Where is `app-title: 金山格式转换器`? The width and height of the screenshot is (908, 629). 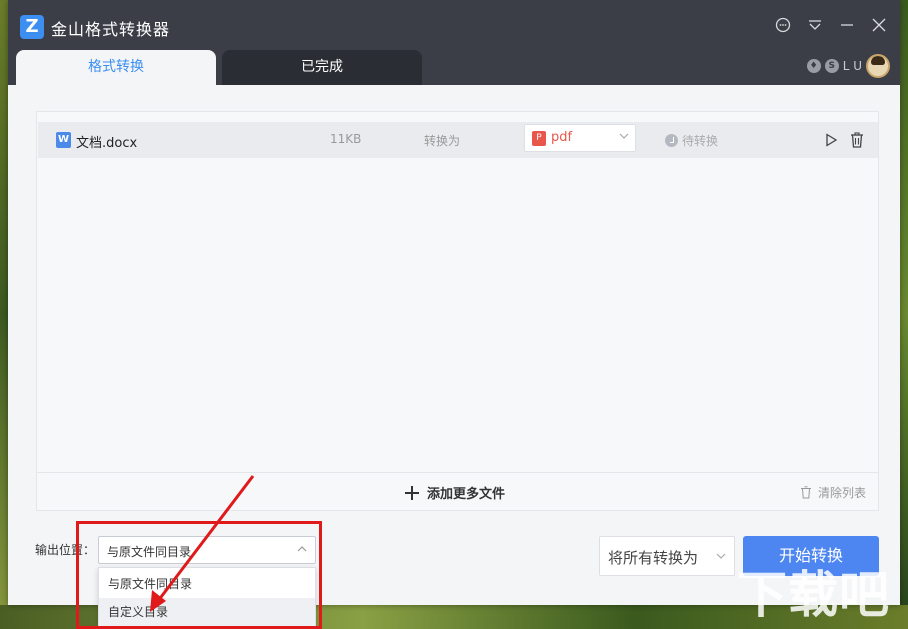 app-title: 金山格式转换器 is located at coordinates (111, 29).